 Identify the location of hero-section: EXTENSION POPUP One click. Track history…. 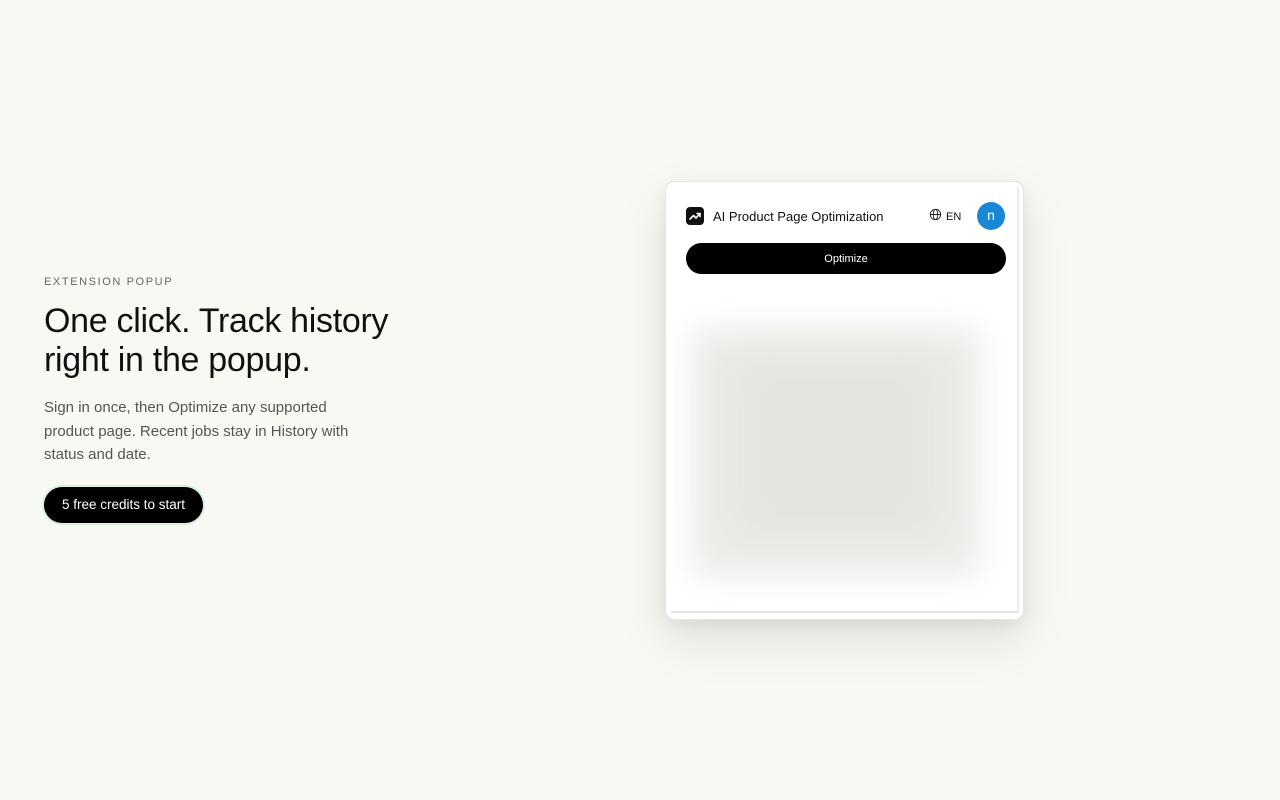
(244, 399).